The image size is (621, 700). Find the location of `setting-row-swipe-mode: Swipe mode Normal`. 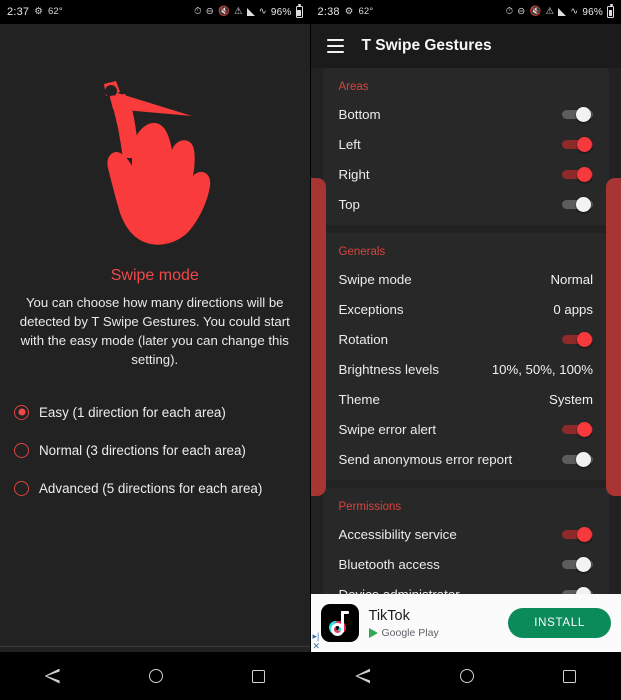

setting-row-swipe-mode: Swipe mode Normal is located at coordinates (466, 279).